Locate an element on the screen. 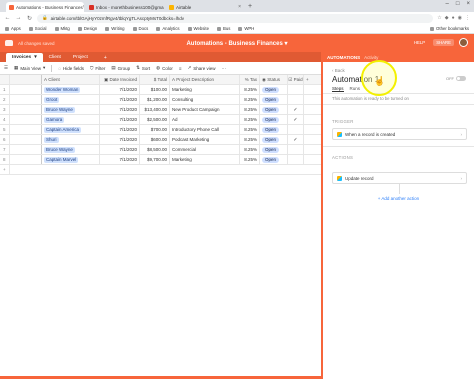 Image resolution: width=474 pixels, height=379 pixels. linked-record-chip: Shuri is located at coordinates (51, 139).